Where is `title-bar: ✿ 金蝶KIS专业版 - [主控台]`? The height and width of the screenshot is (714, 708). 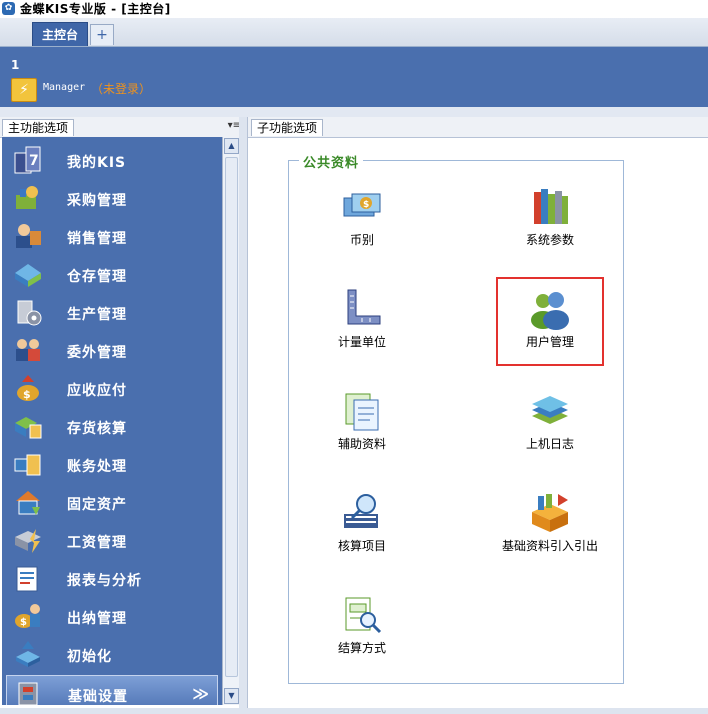
title-bar: ✿ 金蝶KIS专业版 - [主控台] is located at coordinates (354, 9).